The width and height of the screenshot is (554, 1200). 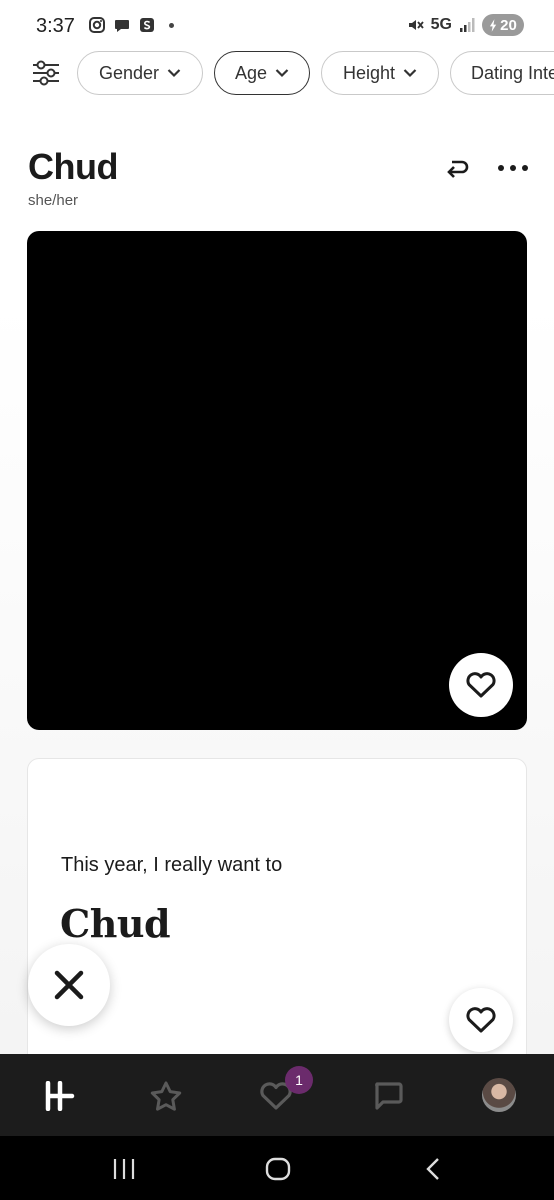 What do you see at coordinates (508, 25) in the screenshot?
I see `battery-level: 20` at bounding box center [508, 25].